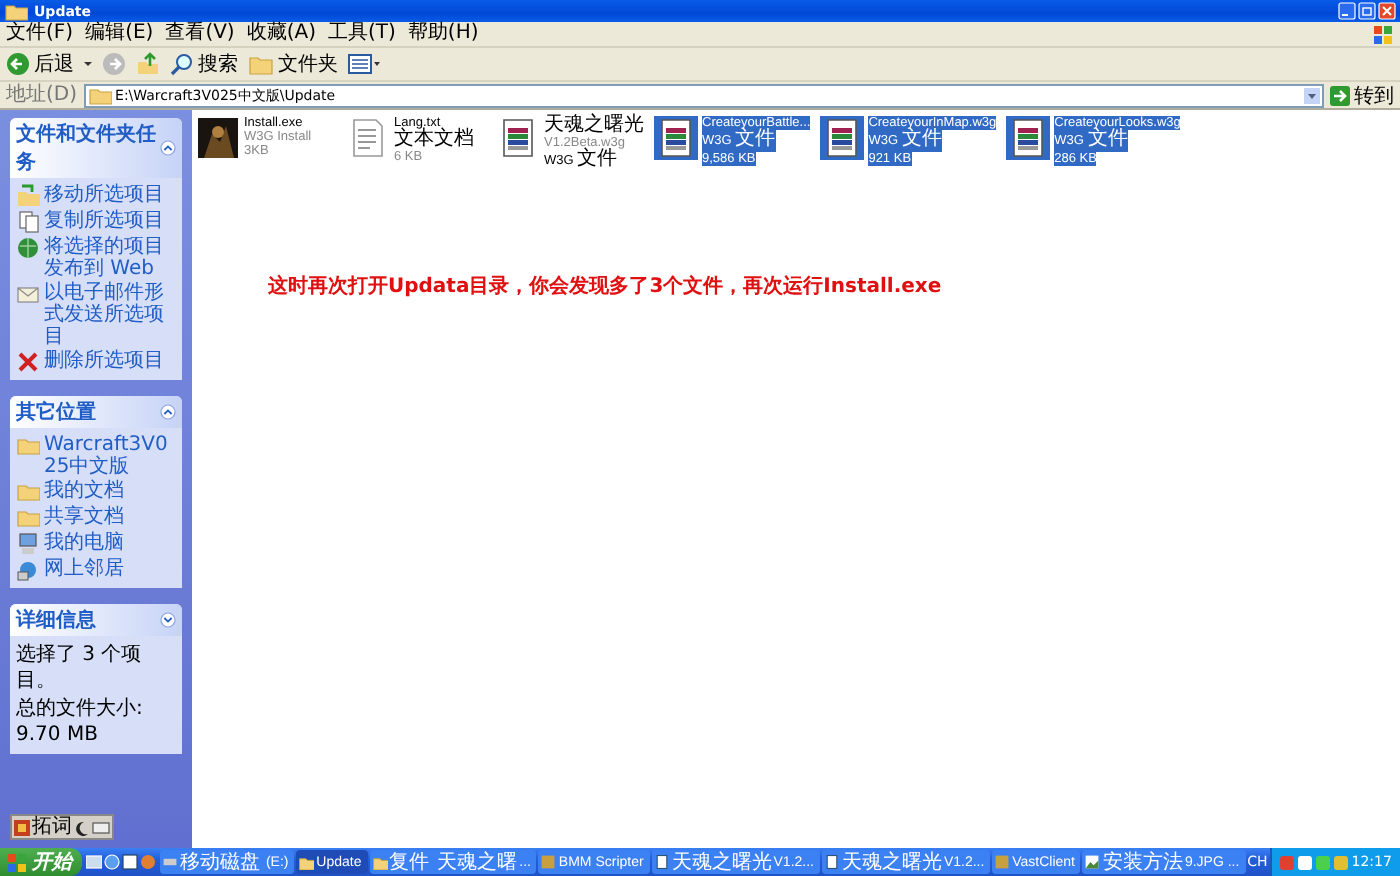  Describe the element at coordinates (364, 64) in the screenshot. I see `views-icon` at that location.